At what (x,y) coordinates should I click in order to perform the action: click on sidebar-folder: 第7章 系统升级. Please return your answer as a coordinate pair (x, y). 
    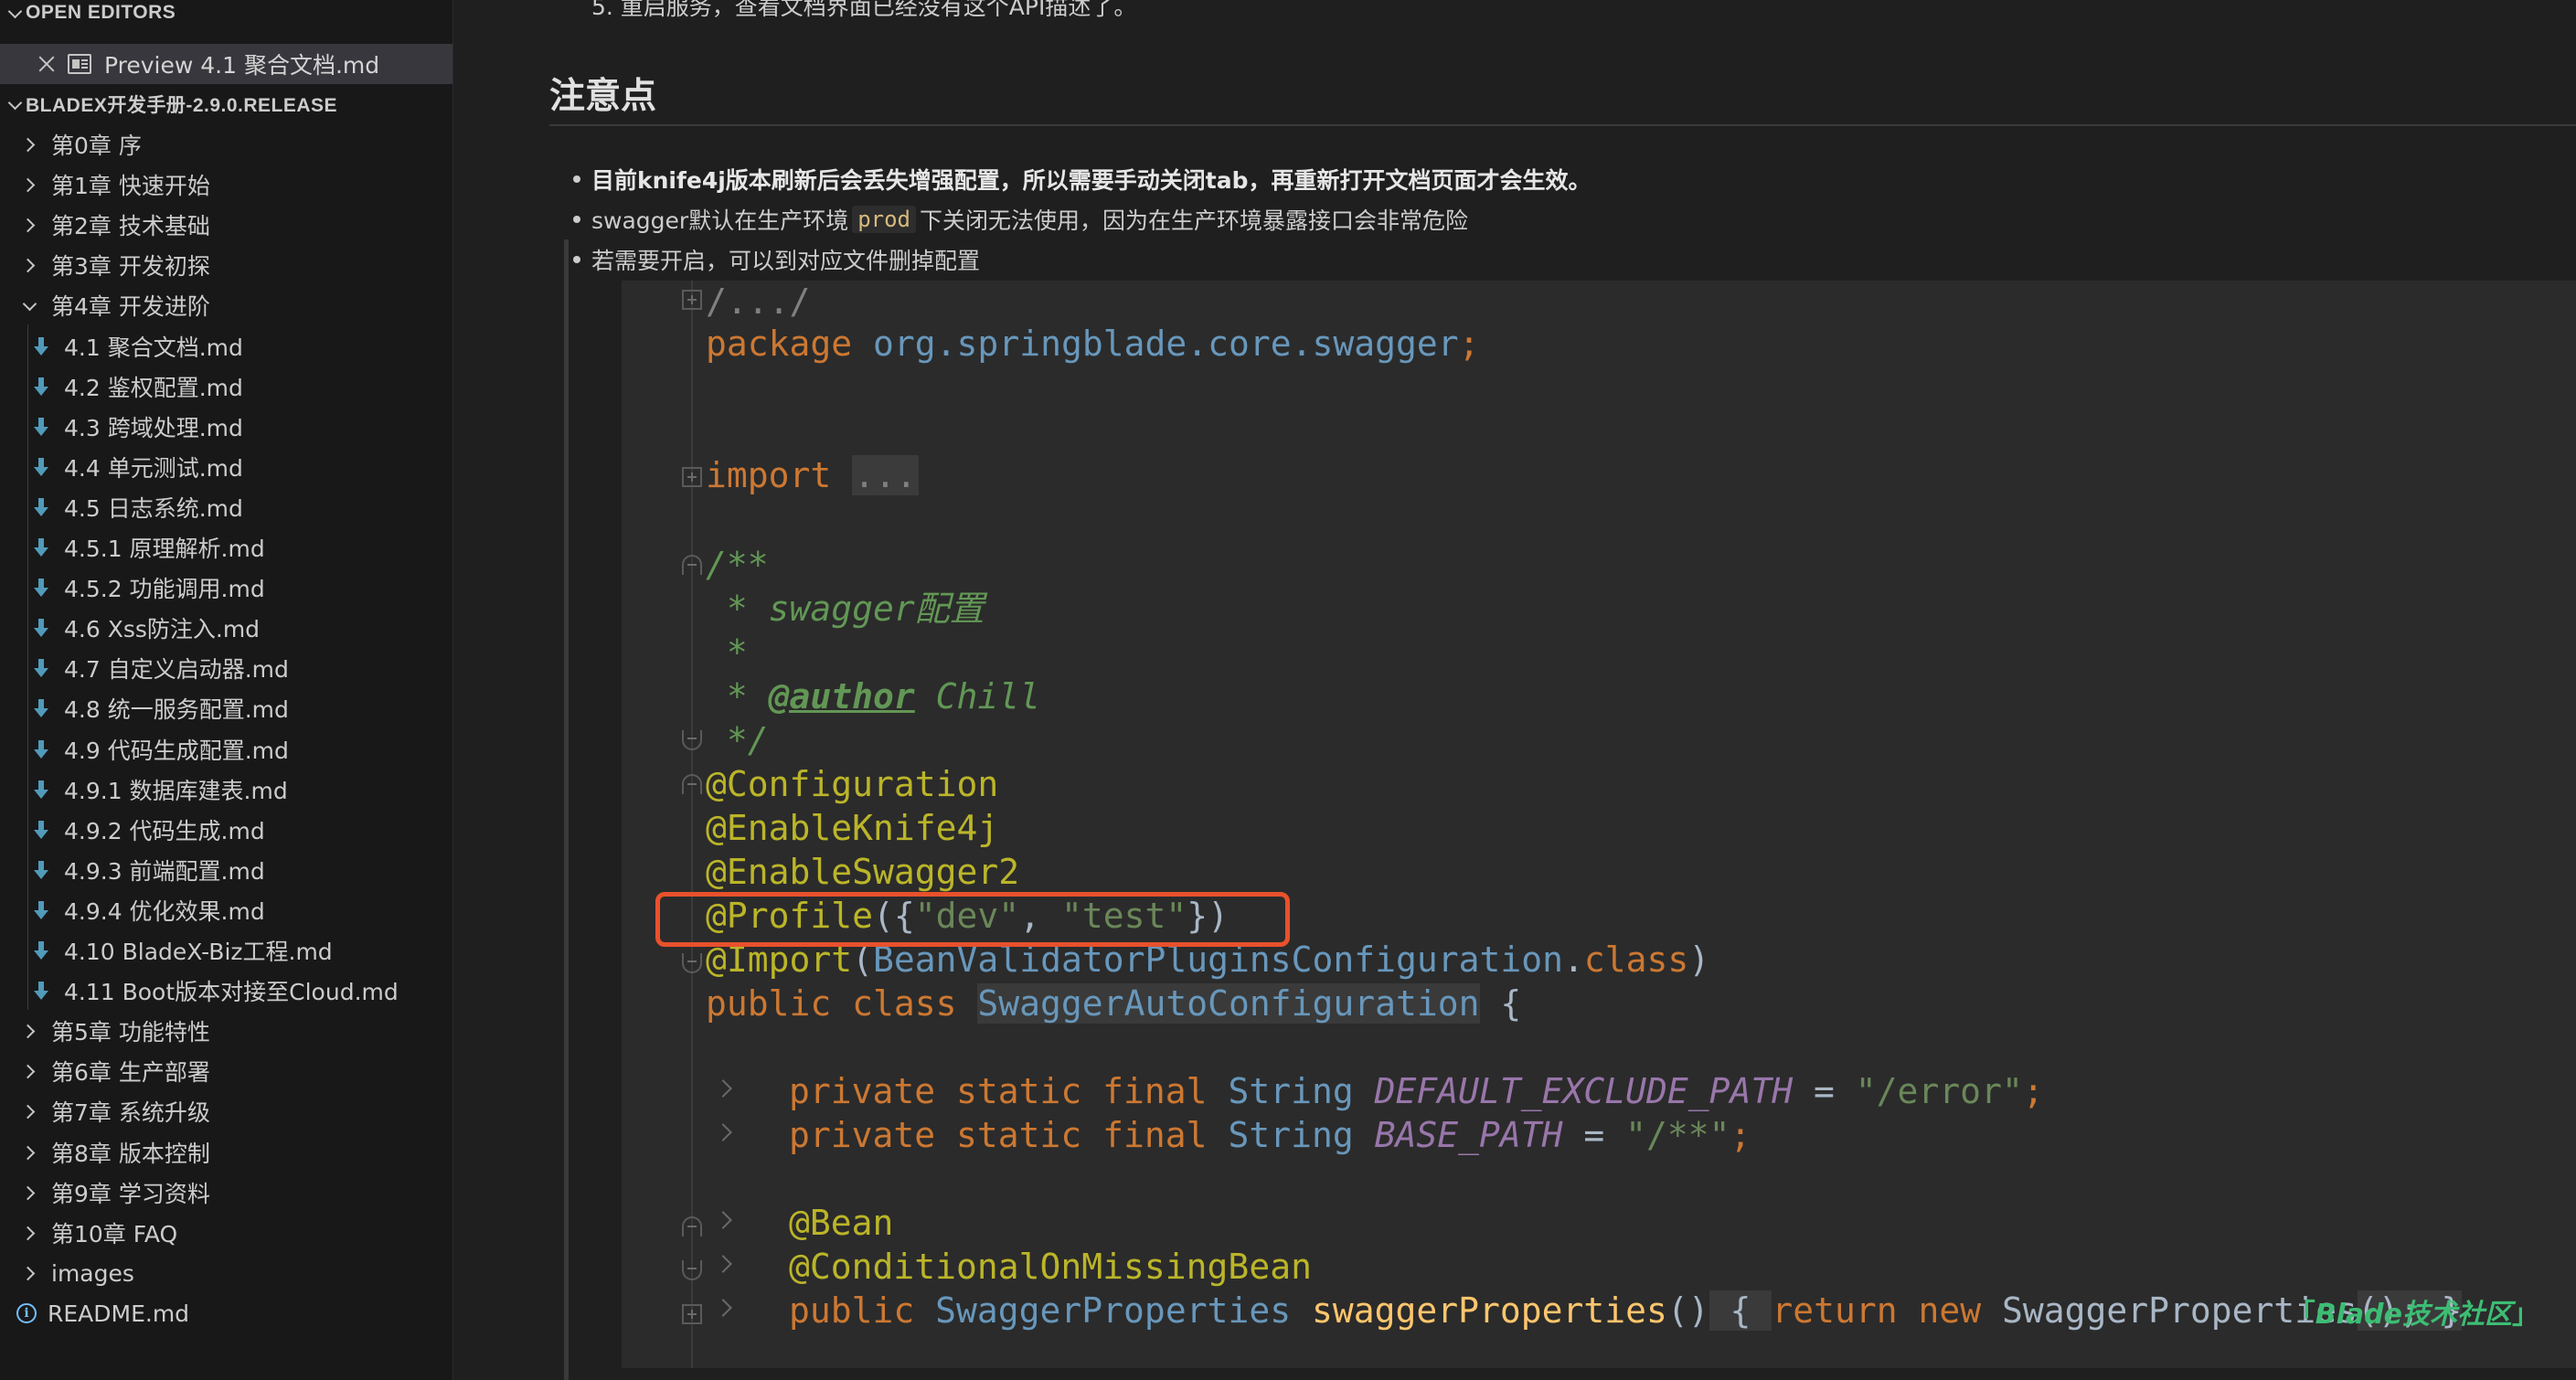
    Looking at the image, I should click on (226, 1111).